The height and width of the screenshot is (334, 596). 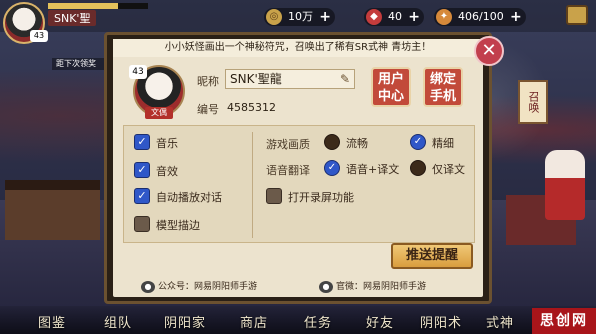 I want to click on nav-friends: 好友, so click(x=380, y=321).